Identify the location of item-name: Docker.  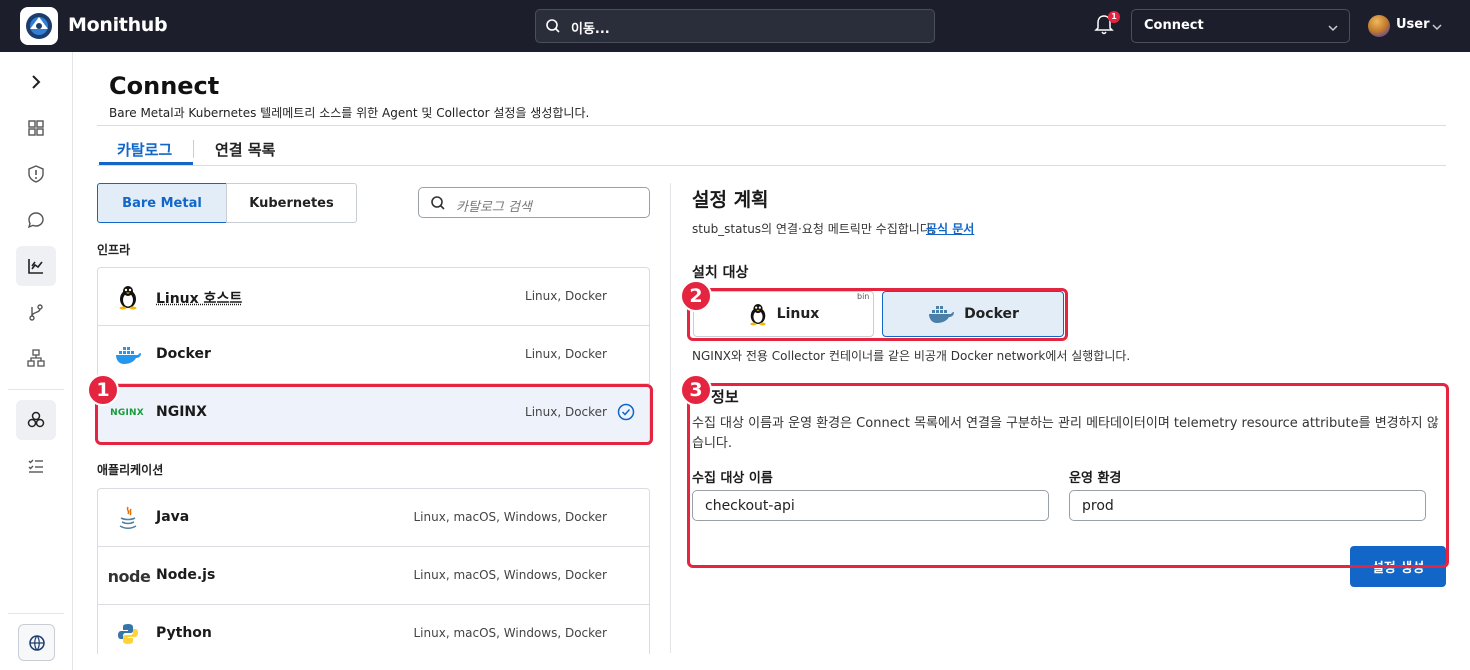
(183, 354).